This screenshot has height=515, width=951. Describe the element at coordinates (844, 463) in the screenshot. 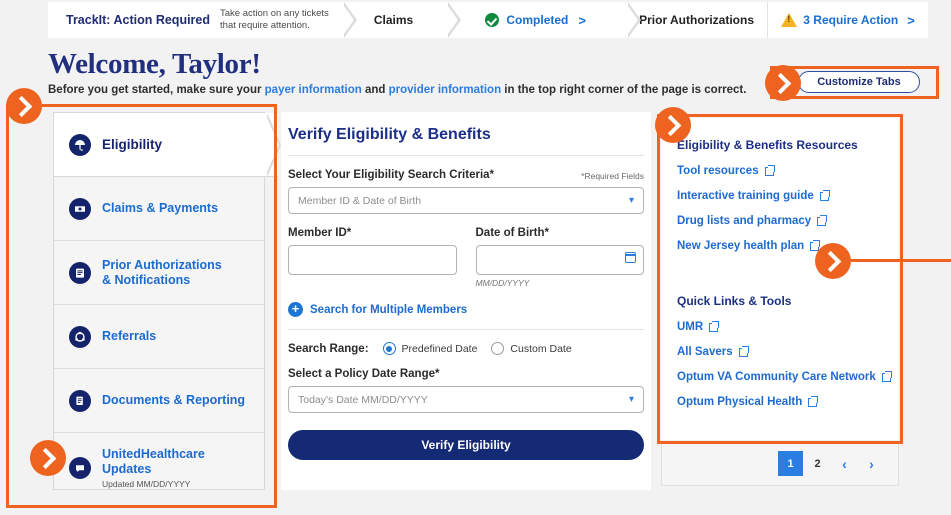

I see `pagination-prev-button: ‹` at that location.